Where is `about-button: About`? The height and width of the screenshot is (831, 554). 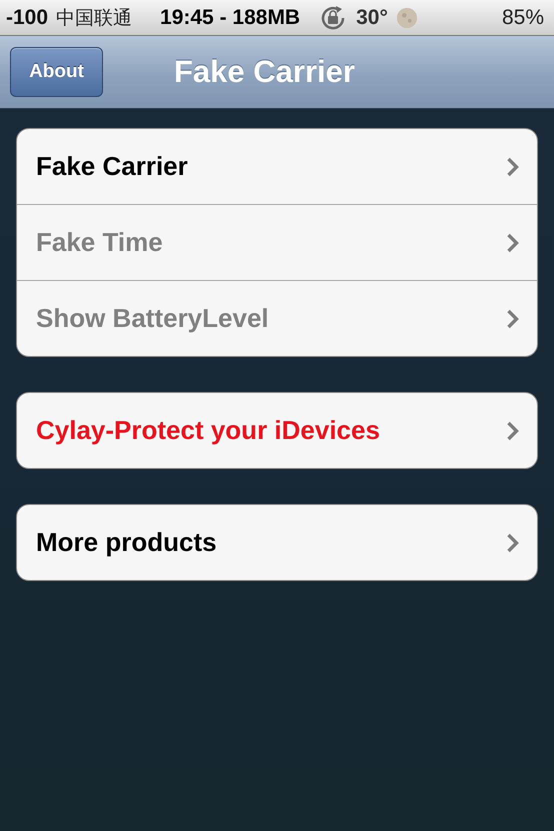 about-button: About is located at coordinates (56, 72).